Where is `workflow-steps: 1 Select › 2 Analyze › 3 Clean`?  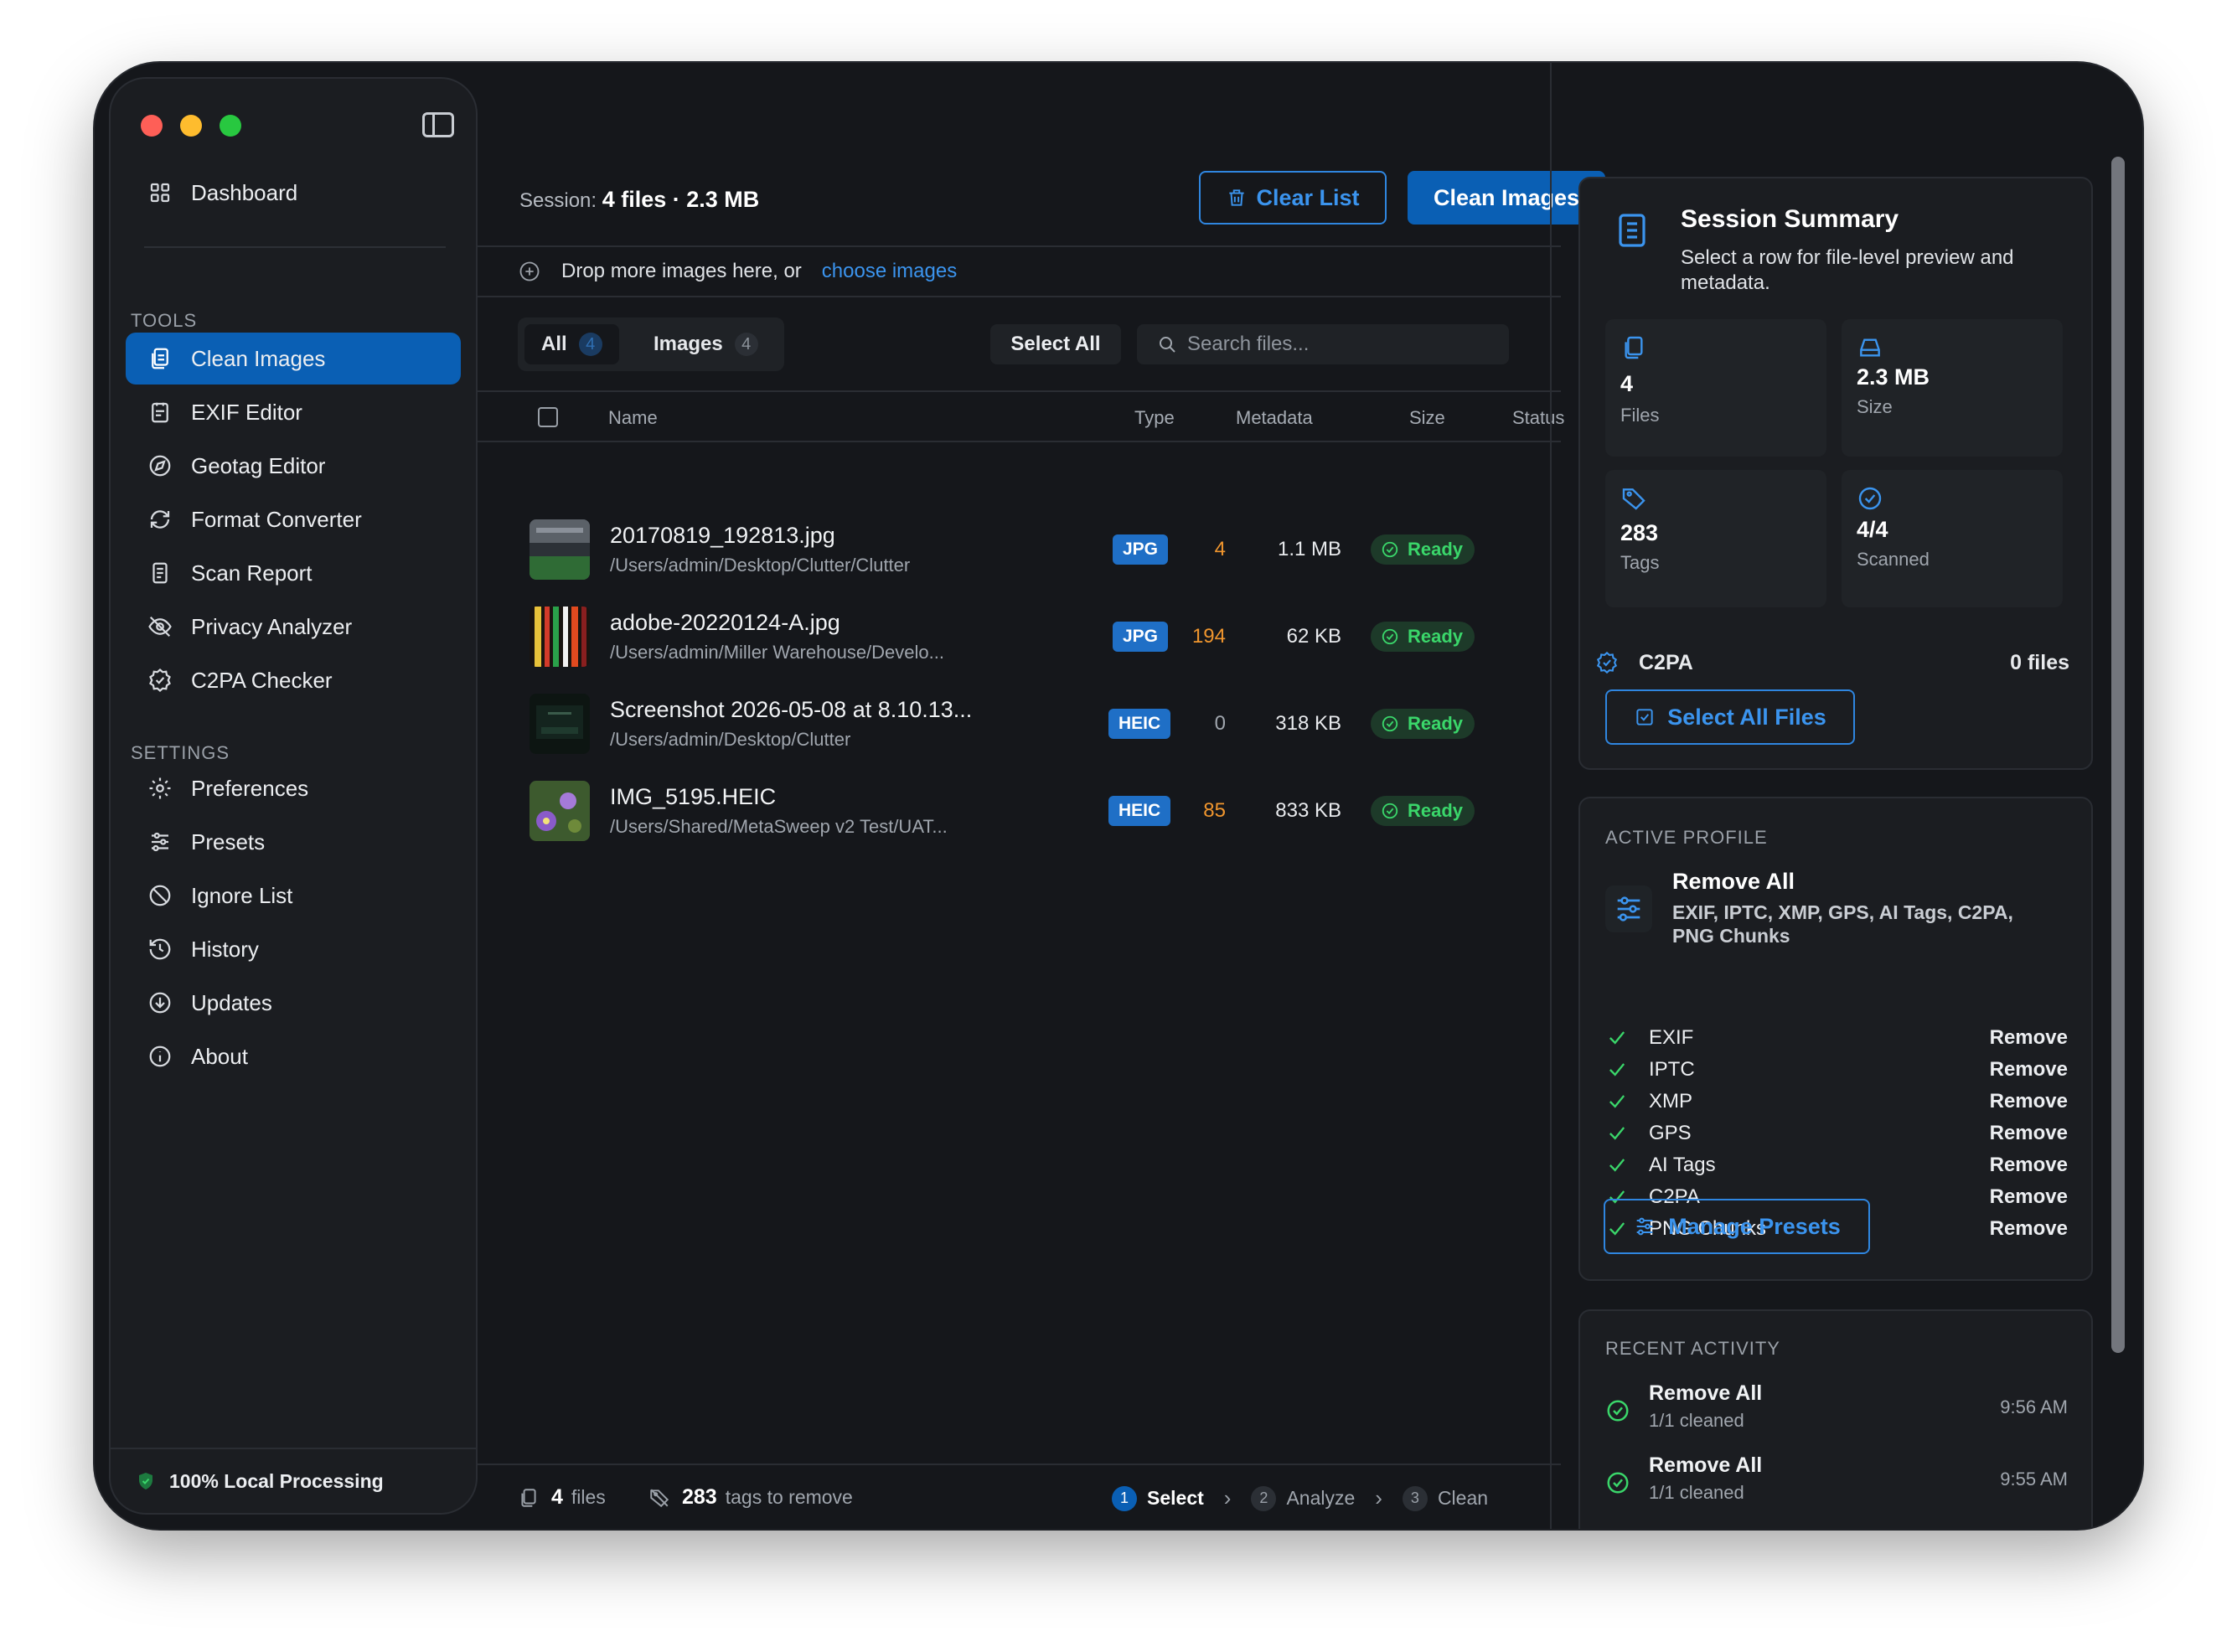 workflow-steps: 1 Select › 2 Analyze › 3 Clean is located at coordinates (1300, 1498).